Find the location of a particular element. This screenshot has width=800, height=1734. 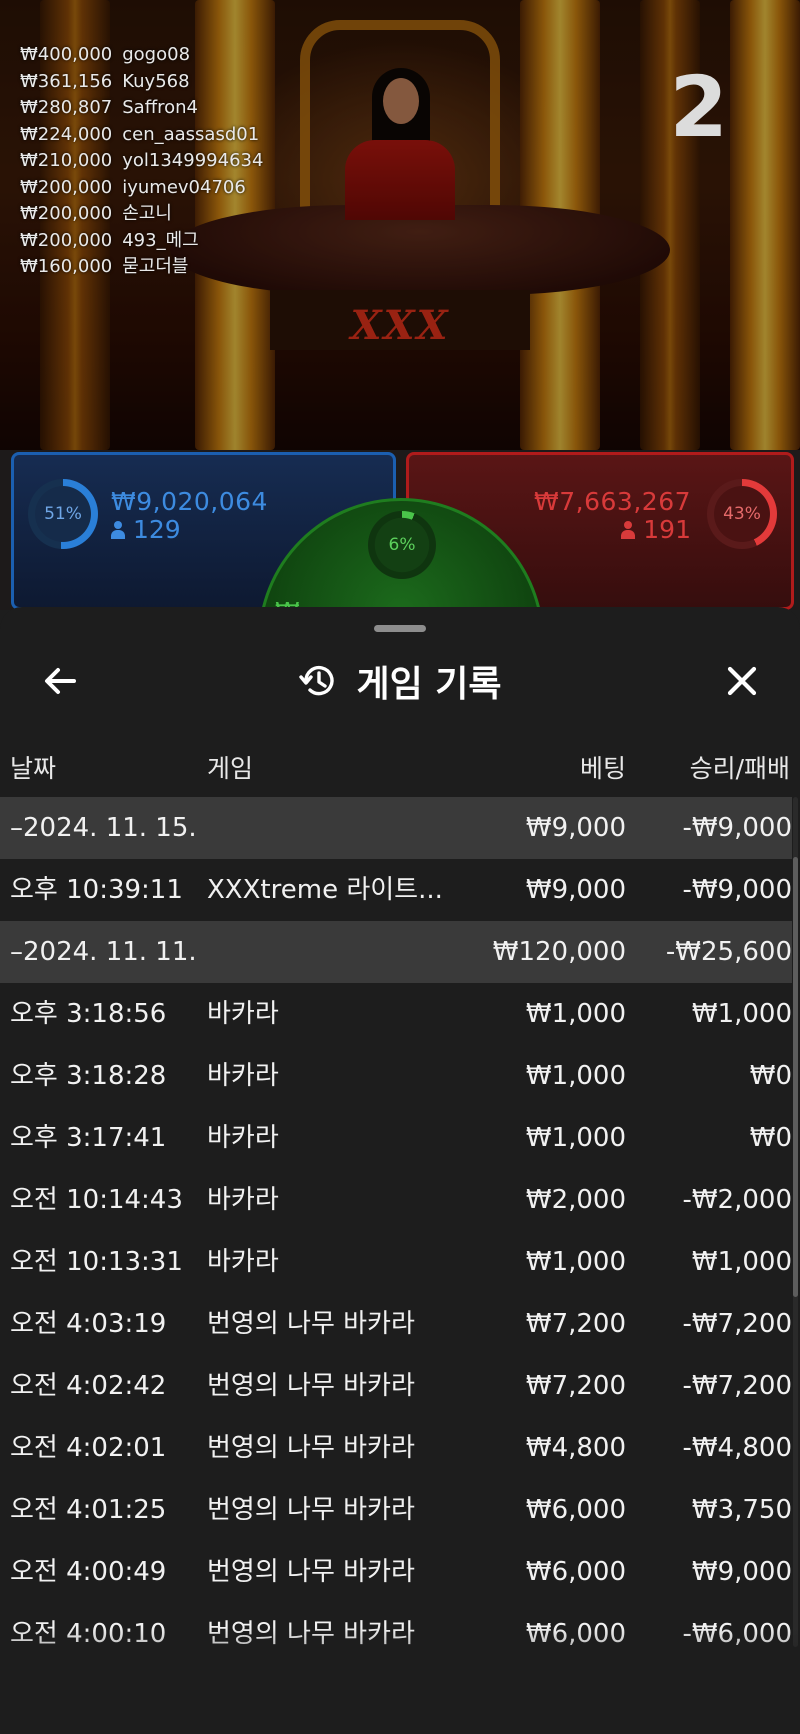

sheet-title-group: 게임 기록 is located at coordinates (400, 681).